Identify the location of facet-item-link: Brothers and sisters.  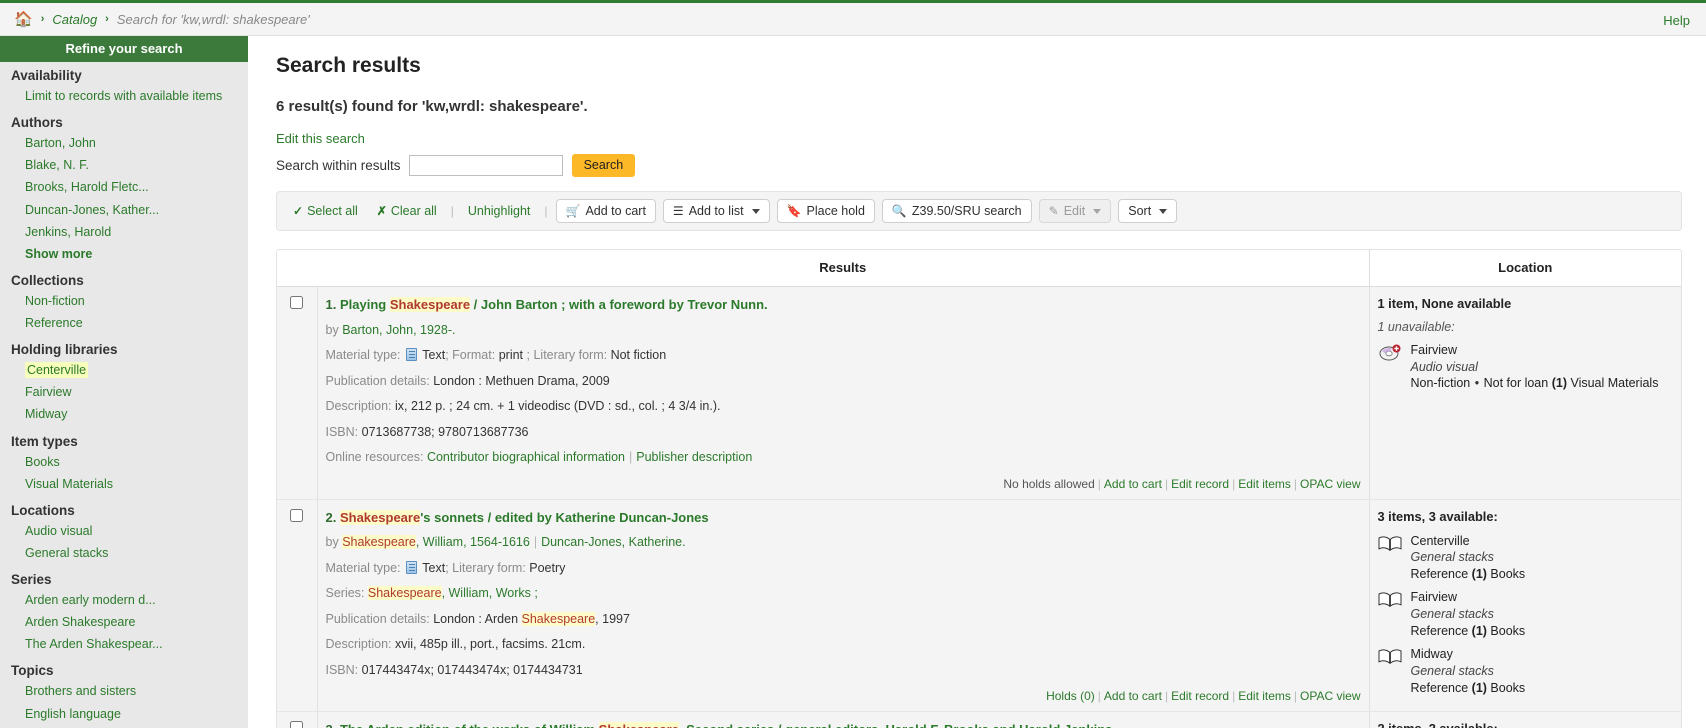
(80, 691).